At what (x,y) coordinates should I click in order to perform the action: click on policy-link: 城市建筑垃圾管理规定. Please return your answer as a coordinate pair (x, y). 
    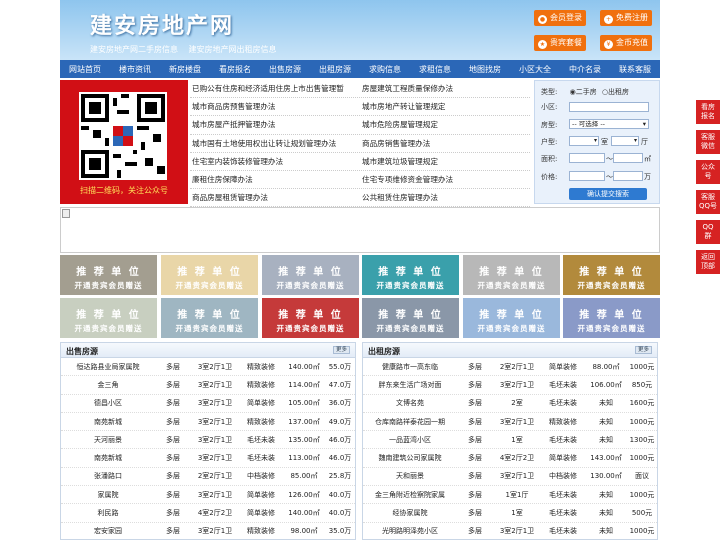
    Looking at the image, I should click on (445, 161).